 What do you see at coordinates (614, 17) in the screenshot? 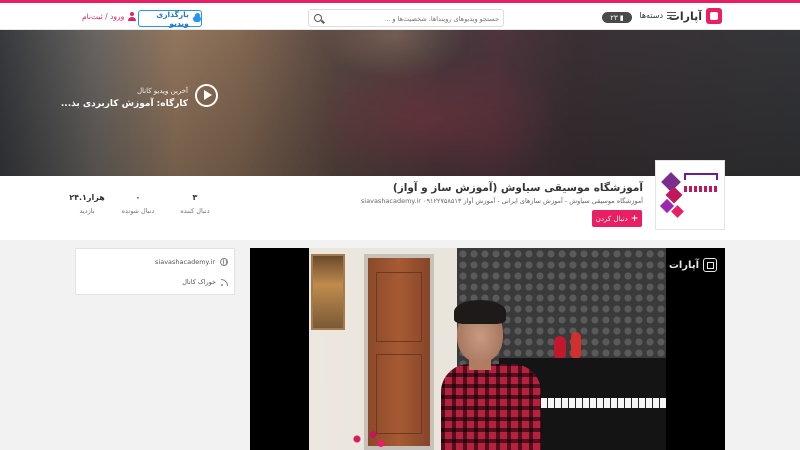
I see `badge-count: ۲۳` at bounding box center [614, 17].